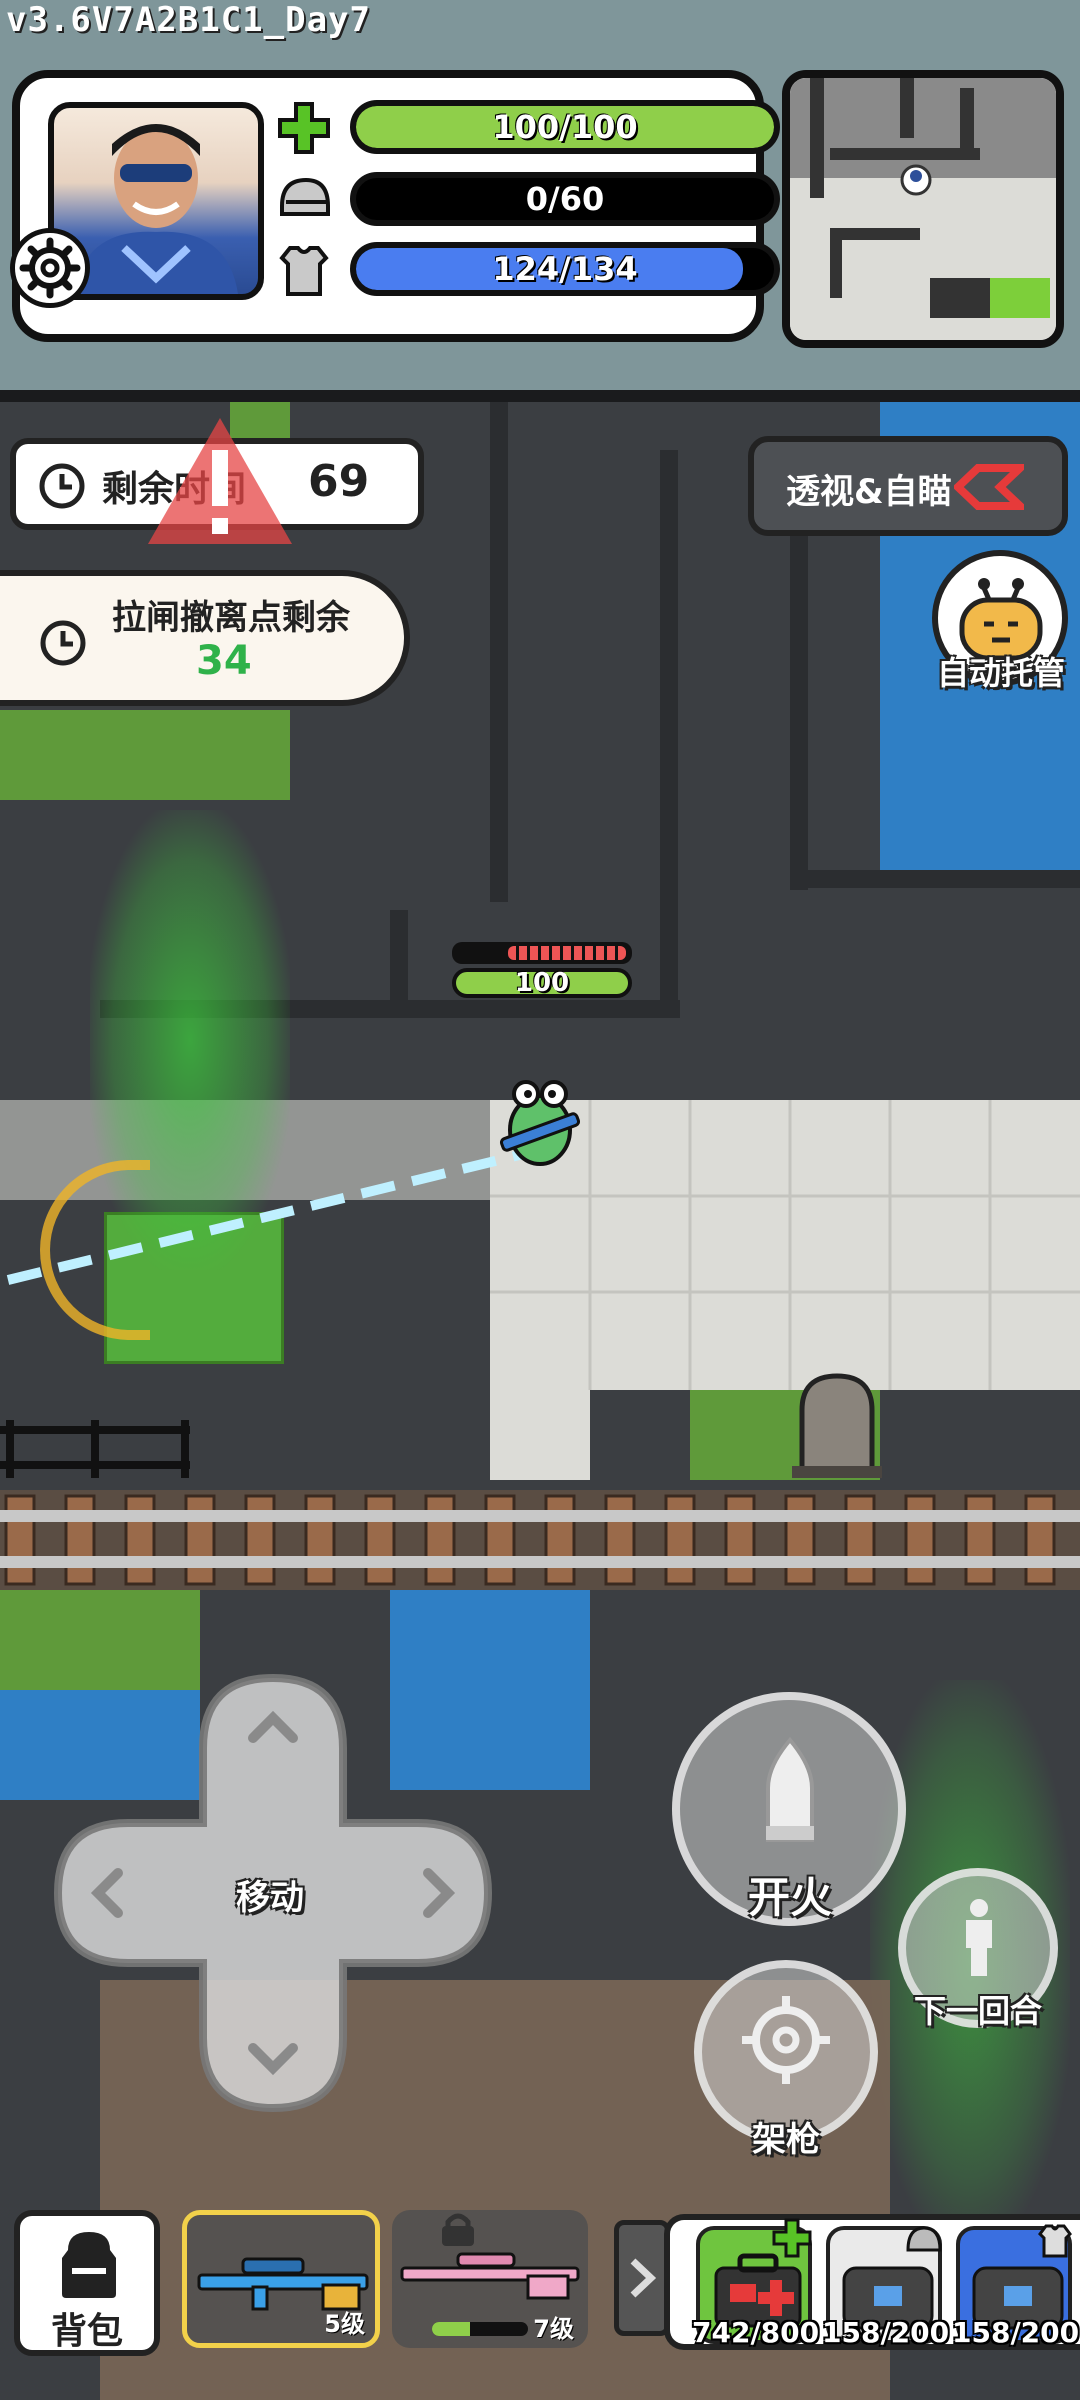  What do you see at coordinates (790, 1789) in the screenshot?
I see `bullet-icon` at bounding box center [790, 1789].